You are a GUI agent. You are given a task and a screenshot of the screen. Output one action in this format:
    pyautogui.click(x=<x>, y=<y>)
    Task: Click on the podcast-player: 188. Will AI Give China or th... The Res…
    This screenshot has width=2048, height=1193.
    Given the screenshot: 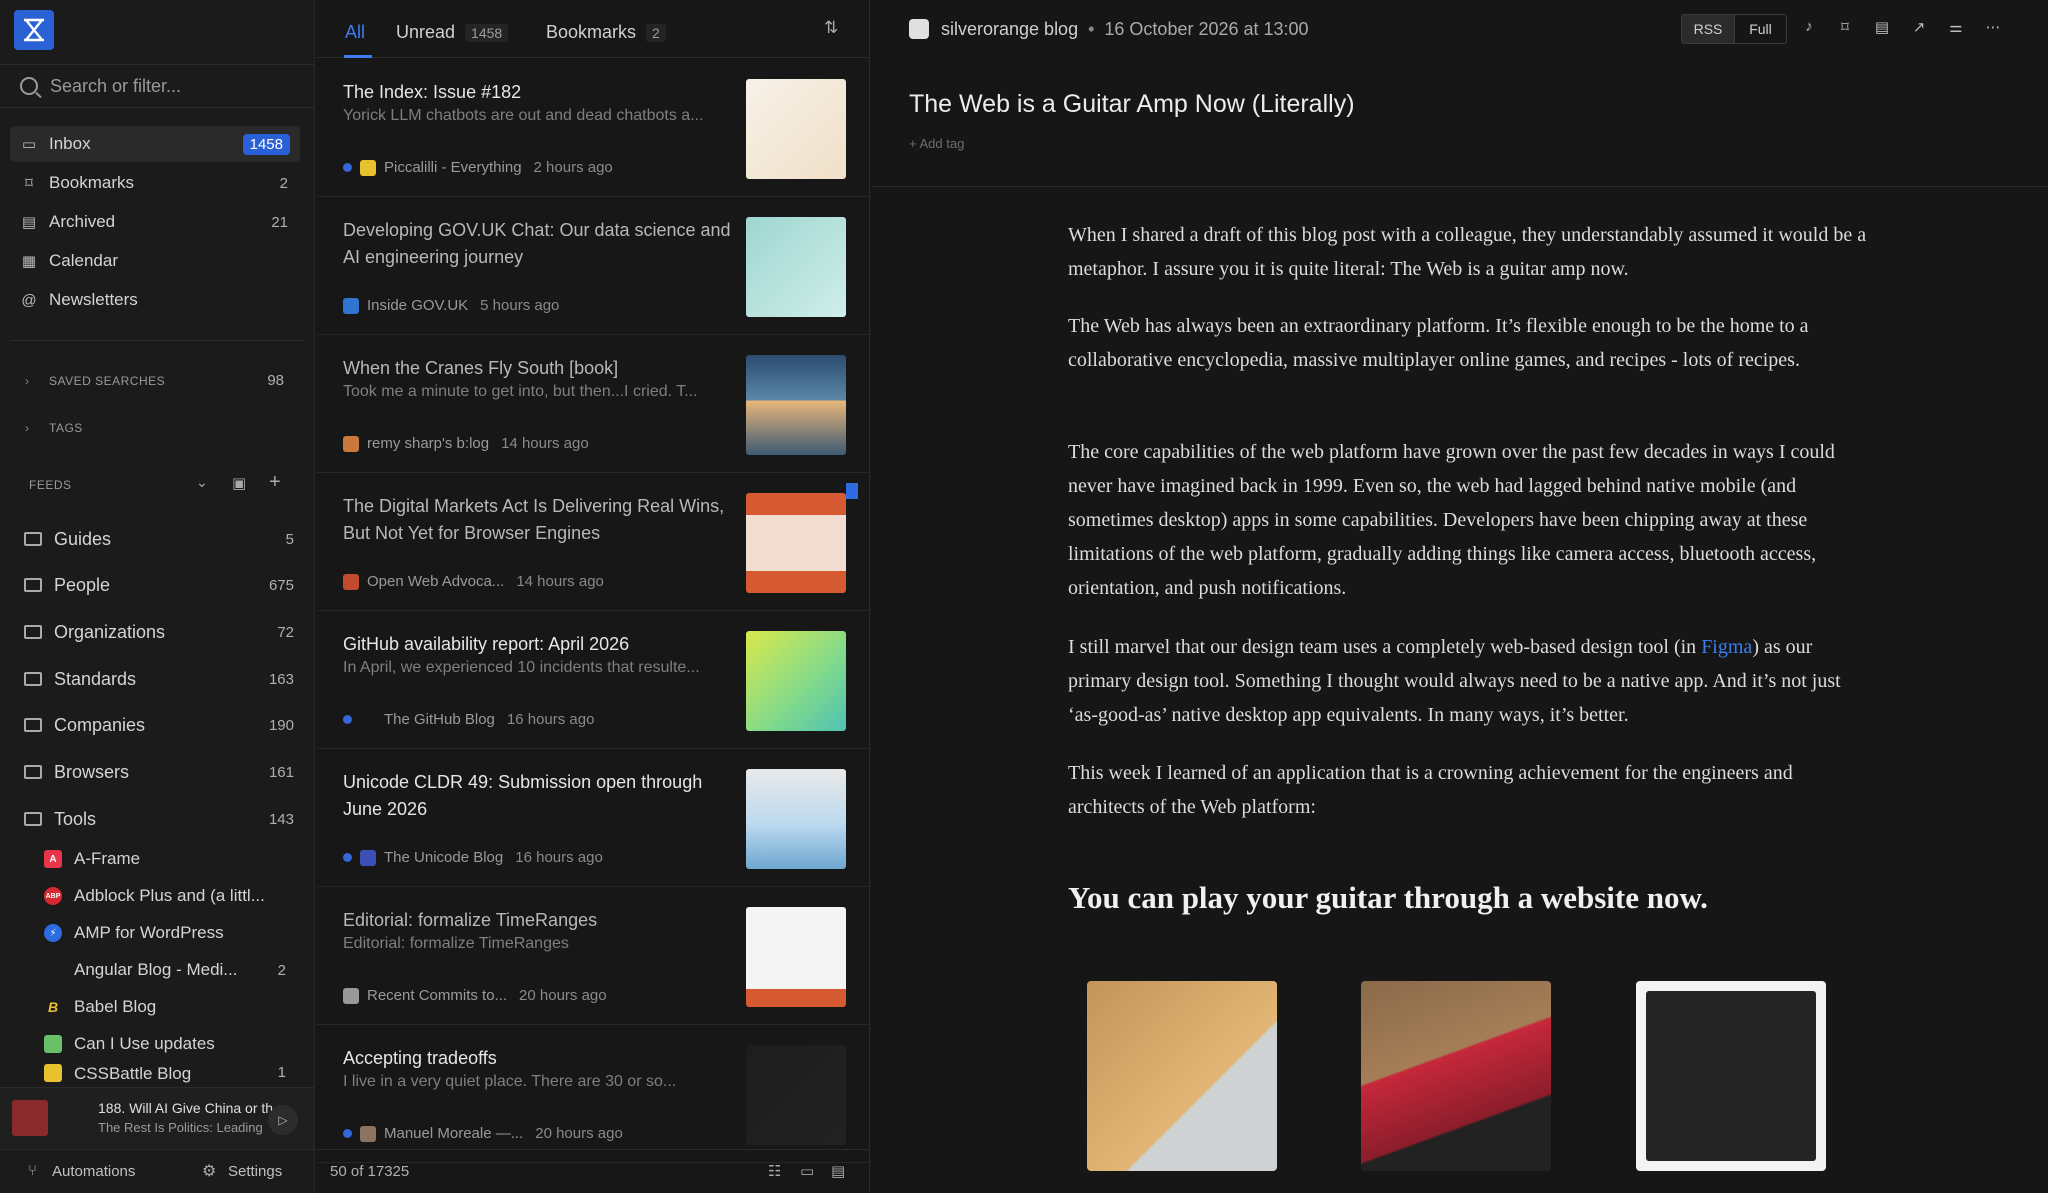 What is the action you would take?
    pyautogui.click(x=157, y=1118)
    